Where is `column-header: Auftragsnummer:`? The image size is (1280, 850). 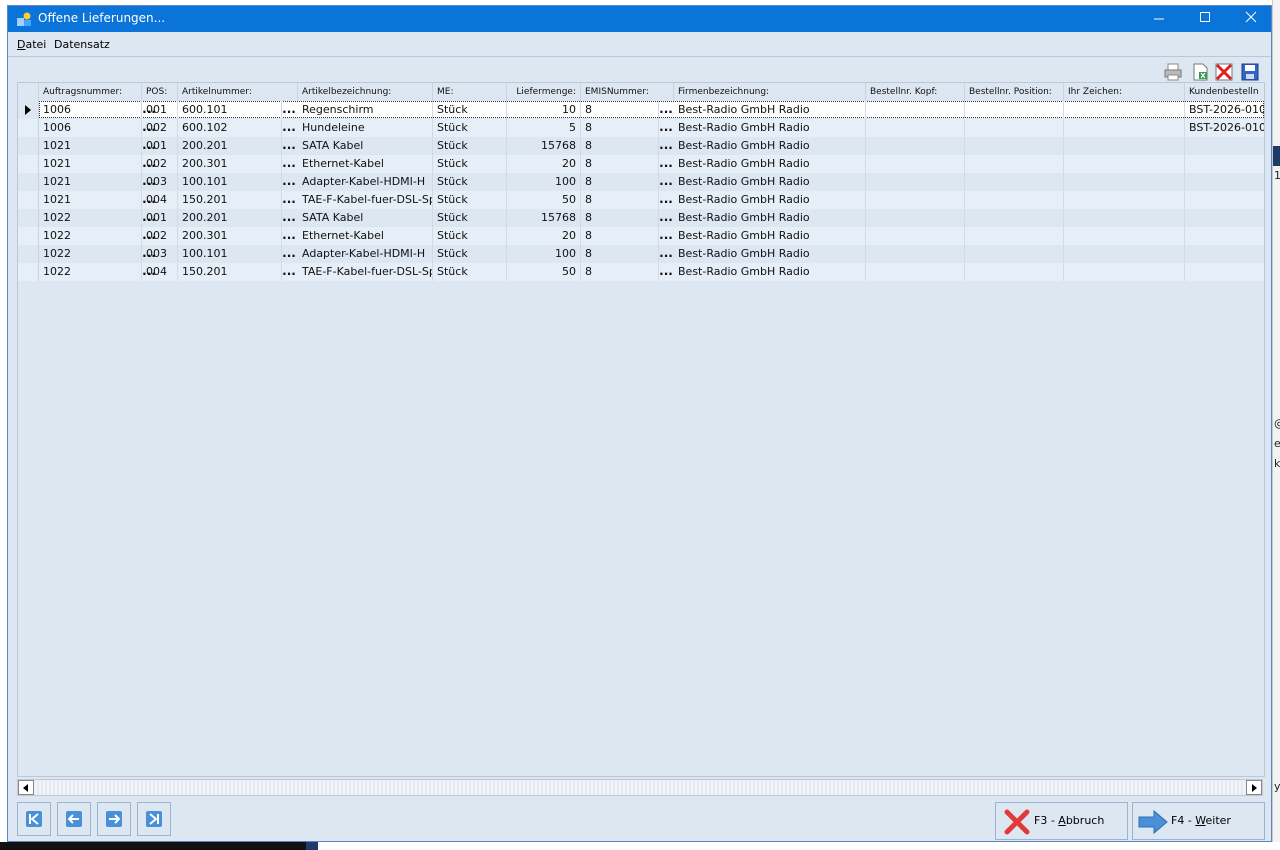 column-header: Auftragsnummer: is located at coordinates (90, 92).